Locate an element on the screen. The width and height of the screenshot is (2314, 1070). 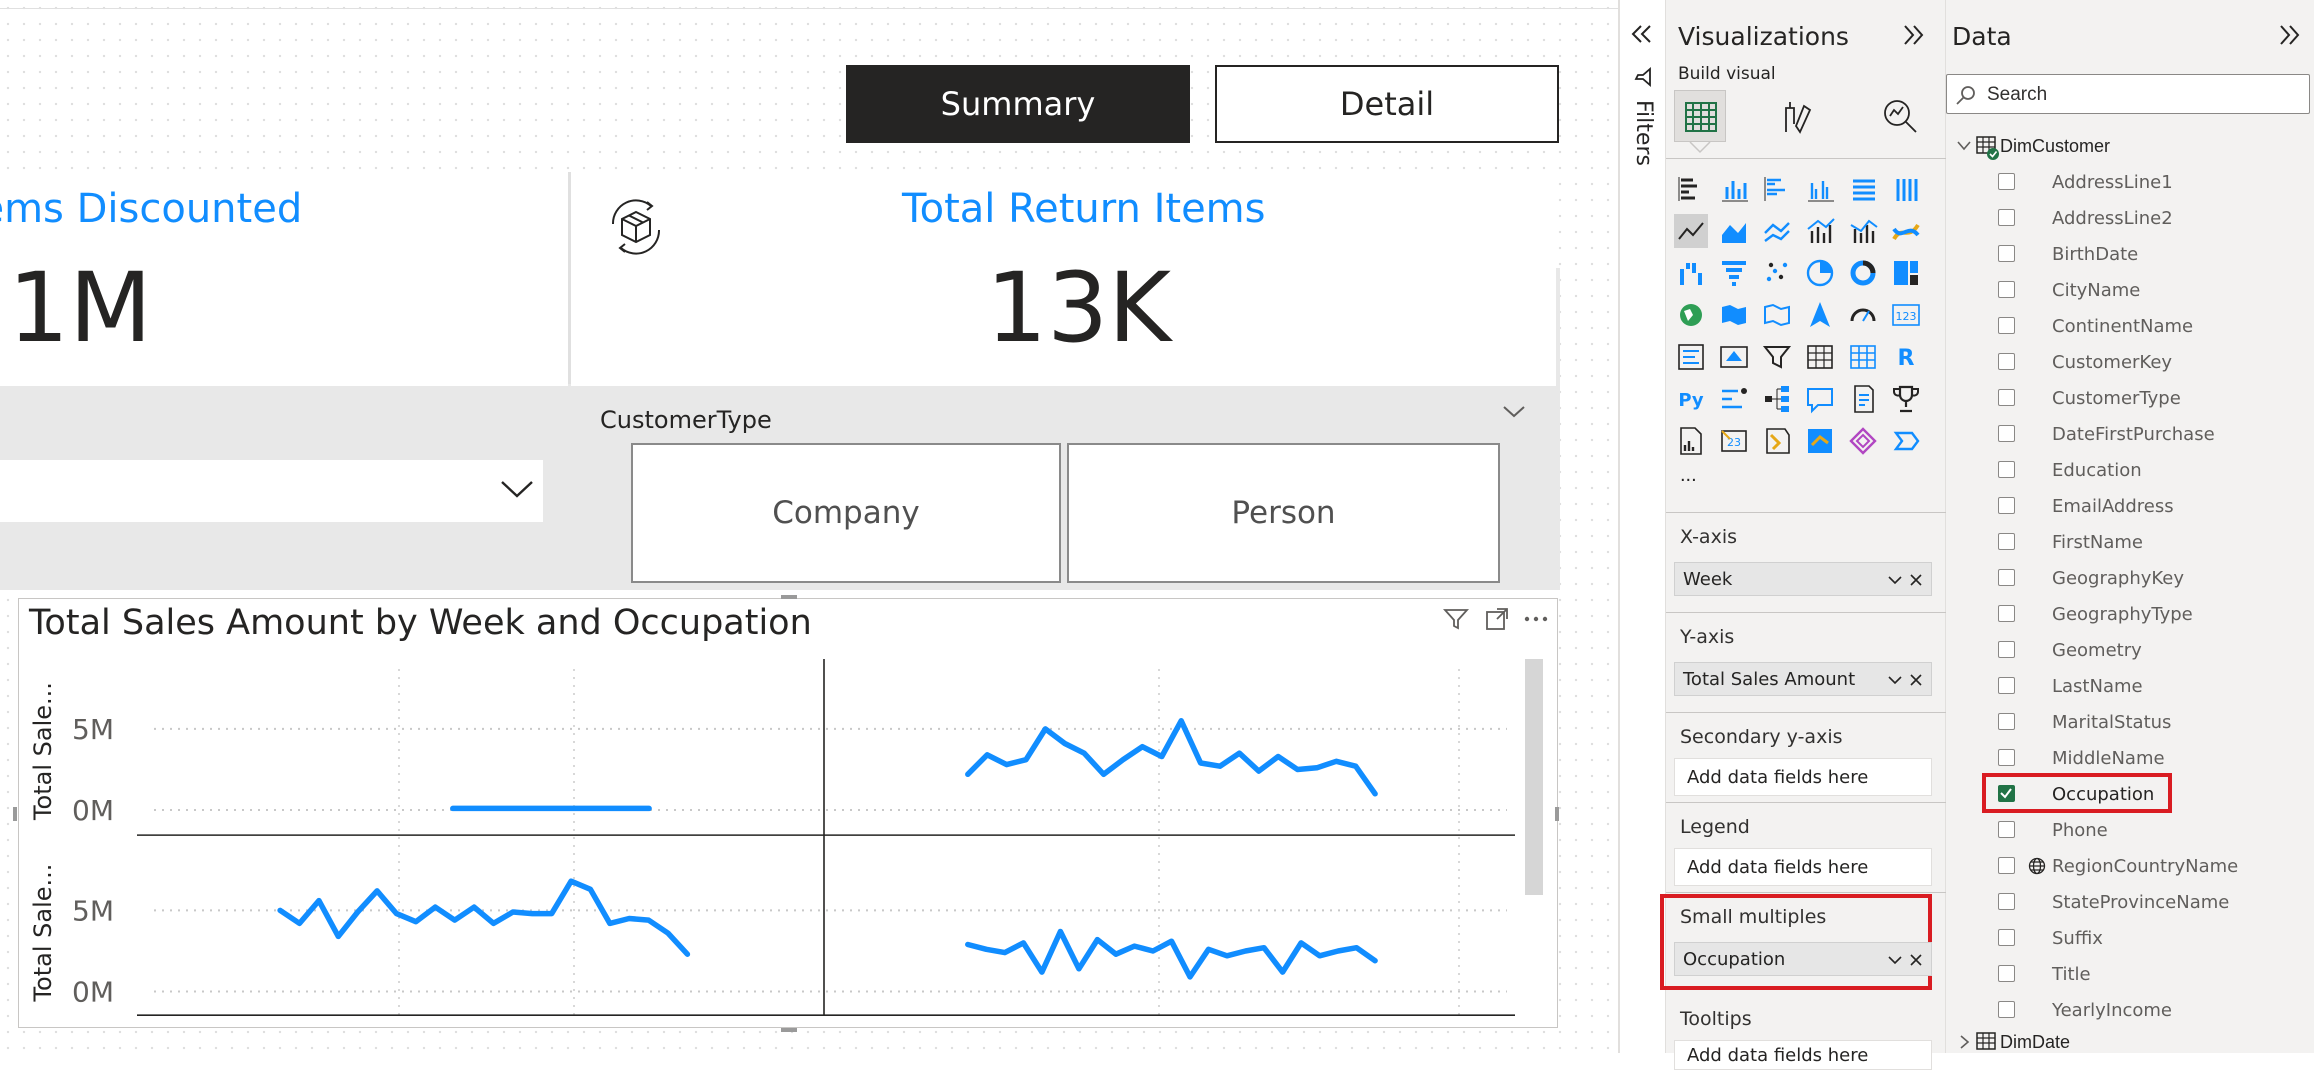
field-row: AddressLine1 is located at coordinates (2130, 182).